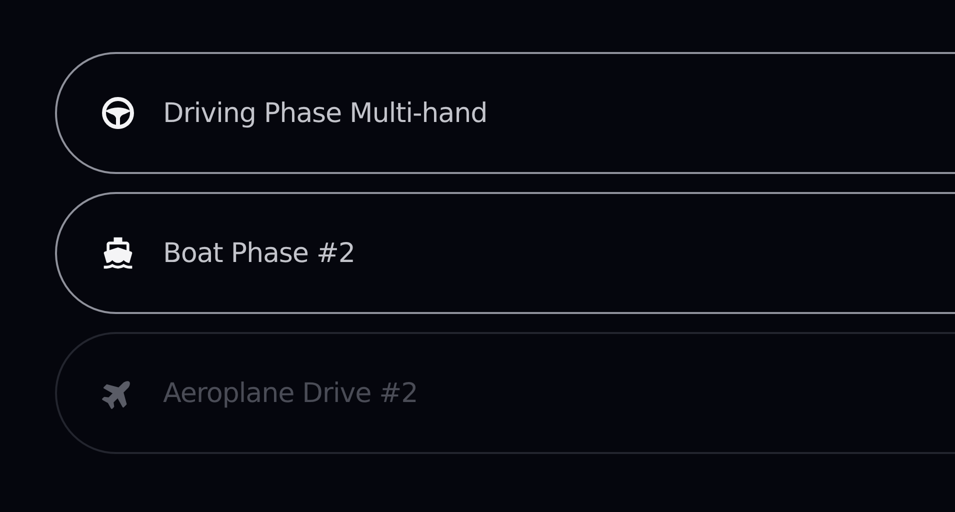  I want to click on boat-icon, so click(118, 253).